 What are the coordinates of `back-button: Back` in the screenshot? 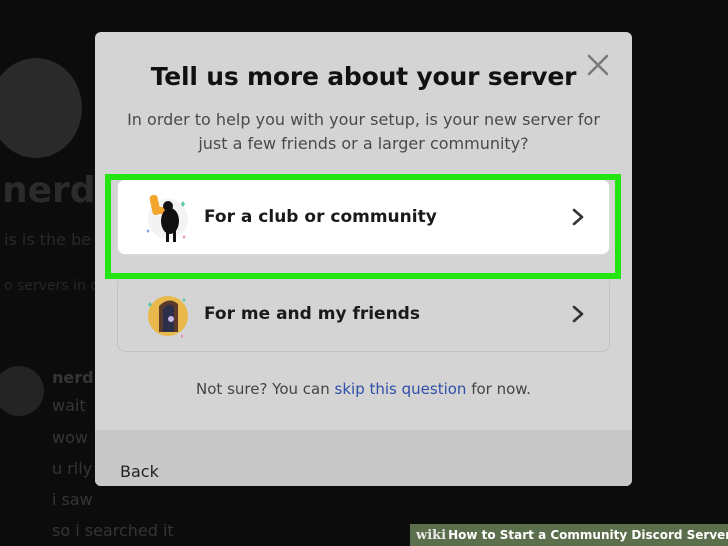 It's located at (139, 471).